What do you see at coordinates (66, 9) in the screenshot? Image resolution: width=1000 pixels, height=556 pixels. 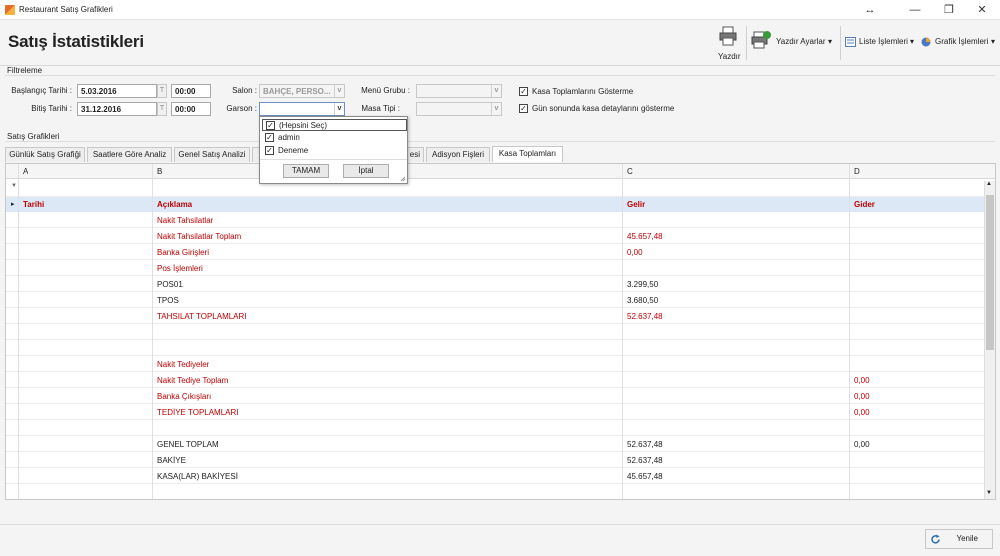 I see `window-title: Restaurant Satış Grafikleri` at bounding box center [66, 9].